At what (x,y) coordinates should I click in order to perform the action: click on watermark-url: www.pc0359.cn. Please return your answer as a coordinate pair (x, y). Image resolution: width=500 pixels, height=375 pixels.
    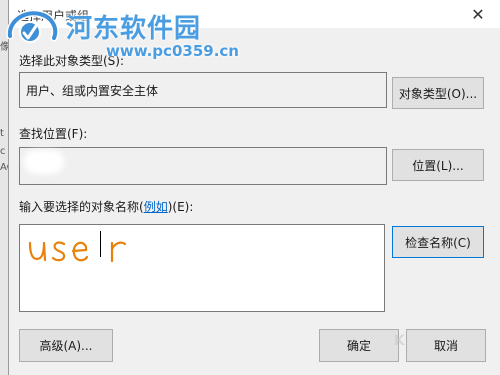
    Looking at the image, I should click on (172, 51).